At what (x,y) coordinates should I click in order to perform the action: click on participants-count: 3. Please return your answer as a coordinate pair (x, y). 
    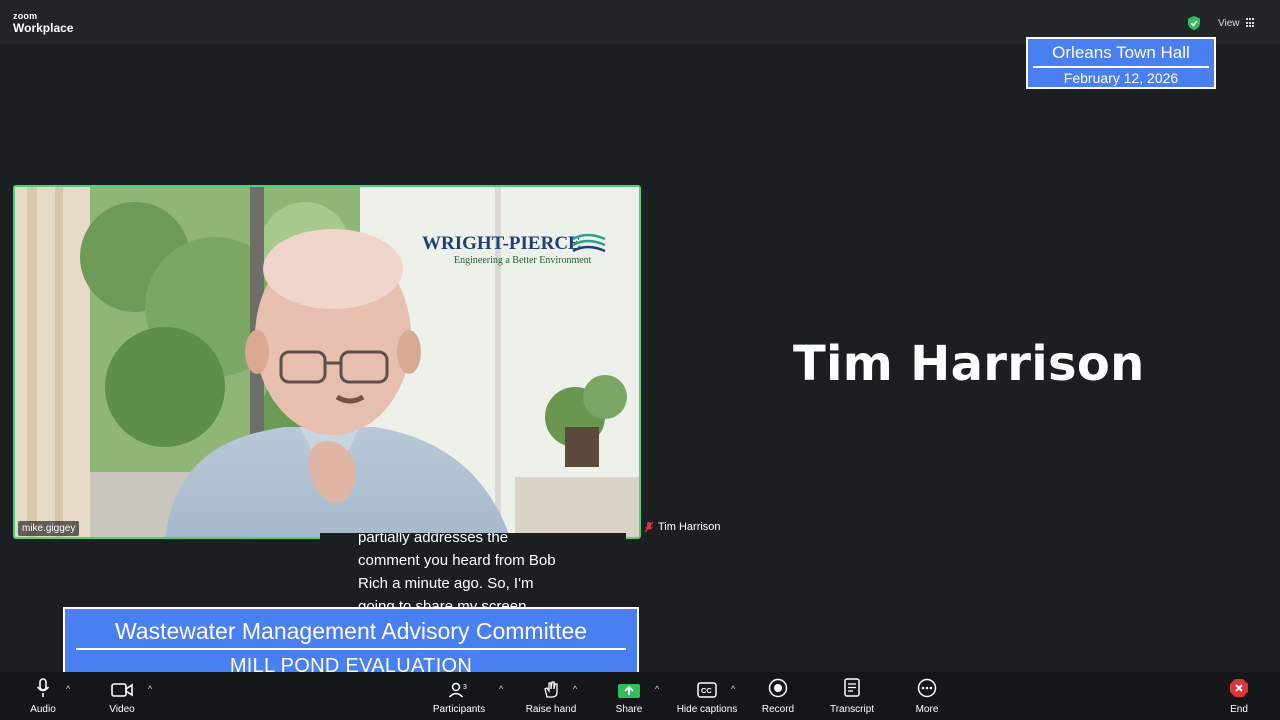
    Looking at the image, I should click on (465, 687).